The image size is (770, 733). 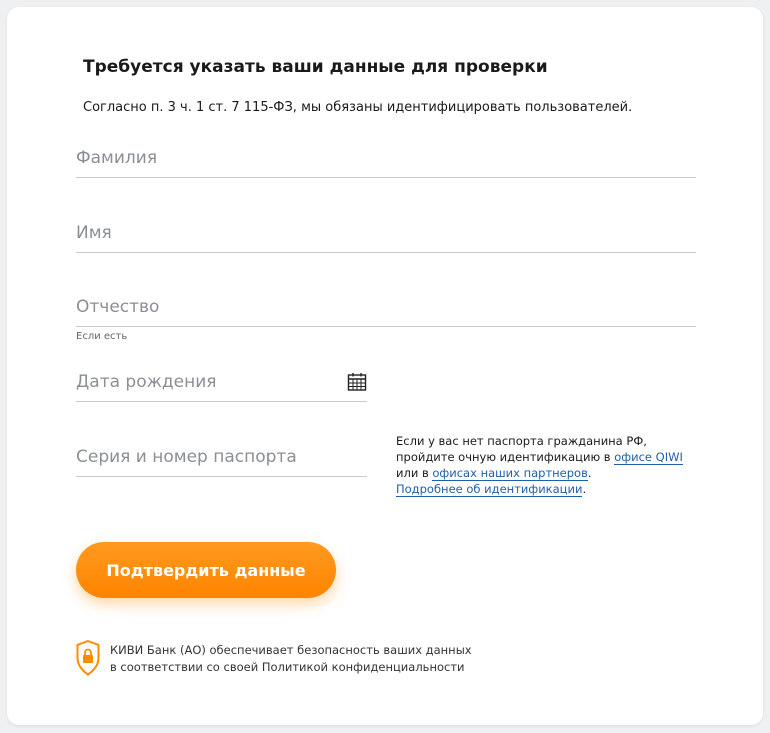 What do you see at coordinates (357, 382) in the screenshot?
I see `calendar-icon` at bounding box center [357, 382].